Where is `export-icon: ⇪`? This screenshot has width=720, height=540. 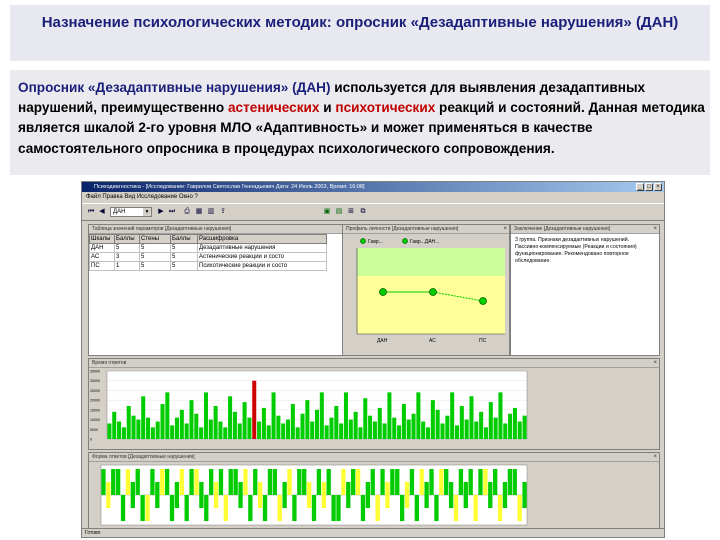
export-icon: ⇪ is located at coordinates (223, 212).